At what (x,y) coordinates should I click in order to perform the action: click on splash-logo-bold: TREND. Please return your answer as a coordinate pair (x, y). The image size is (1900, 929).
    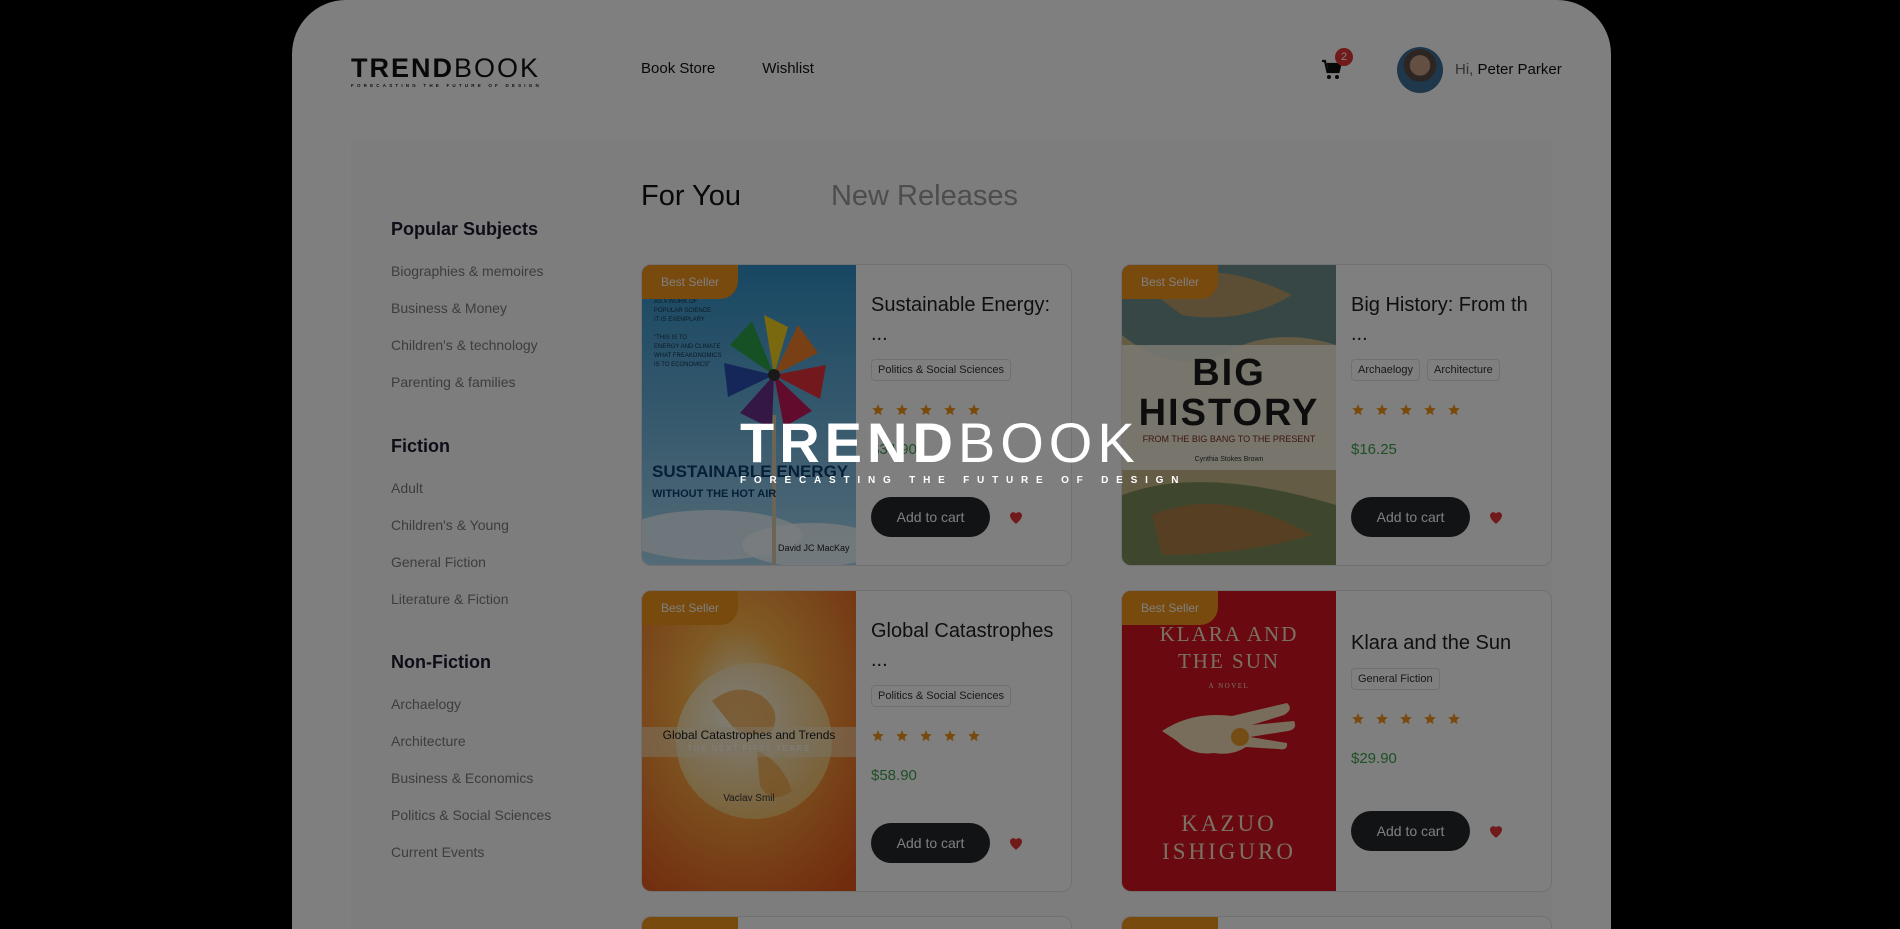
    Looking at the image, I should click on (849, 442).